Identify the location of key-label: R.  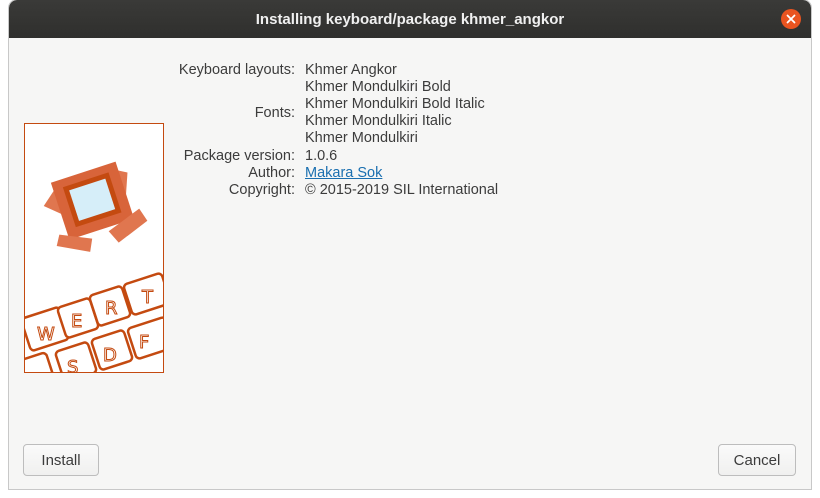
(111, 308).